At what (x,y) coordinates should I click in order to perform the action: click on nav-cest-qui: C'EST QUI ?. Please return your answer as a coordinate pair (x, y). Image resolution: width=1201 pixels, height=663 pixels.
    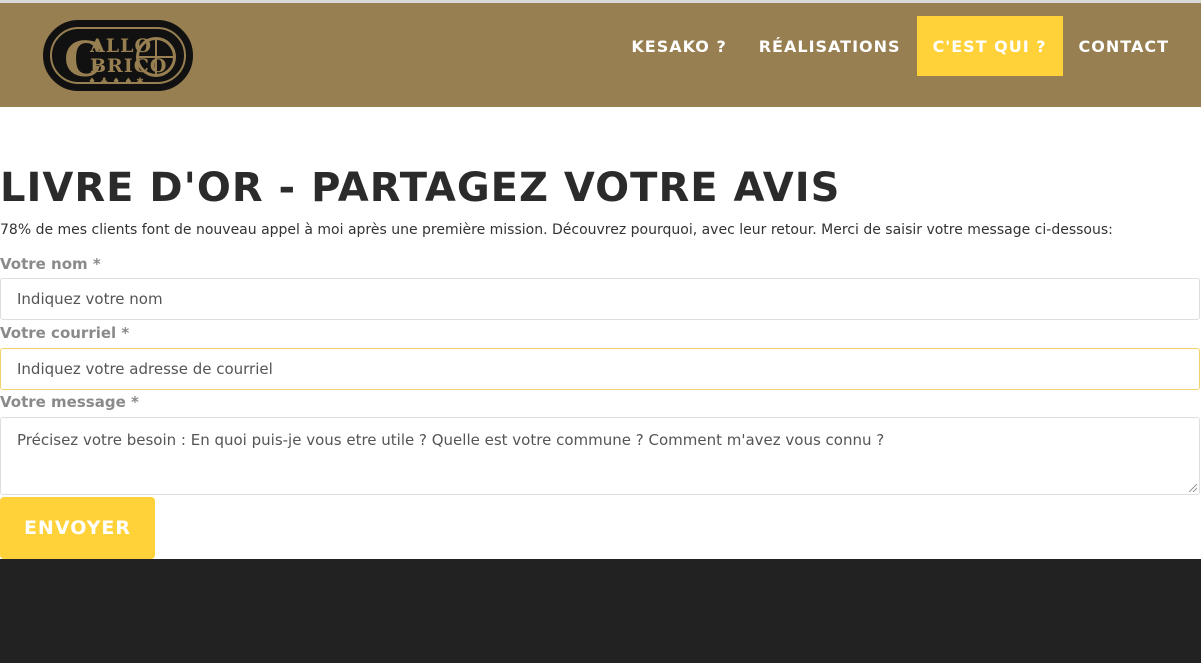
    Looking at the image, I should click on (989, 46).